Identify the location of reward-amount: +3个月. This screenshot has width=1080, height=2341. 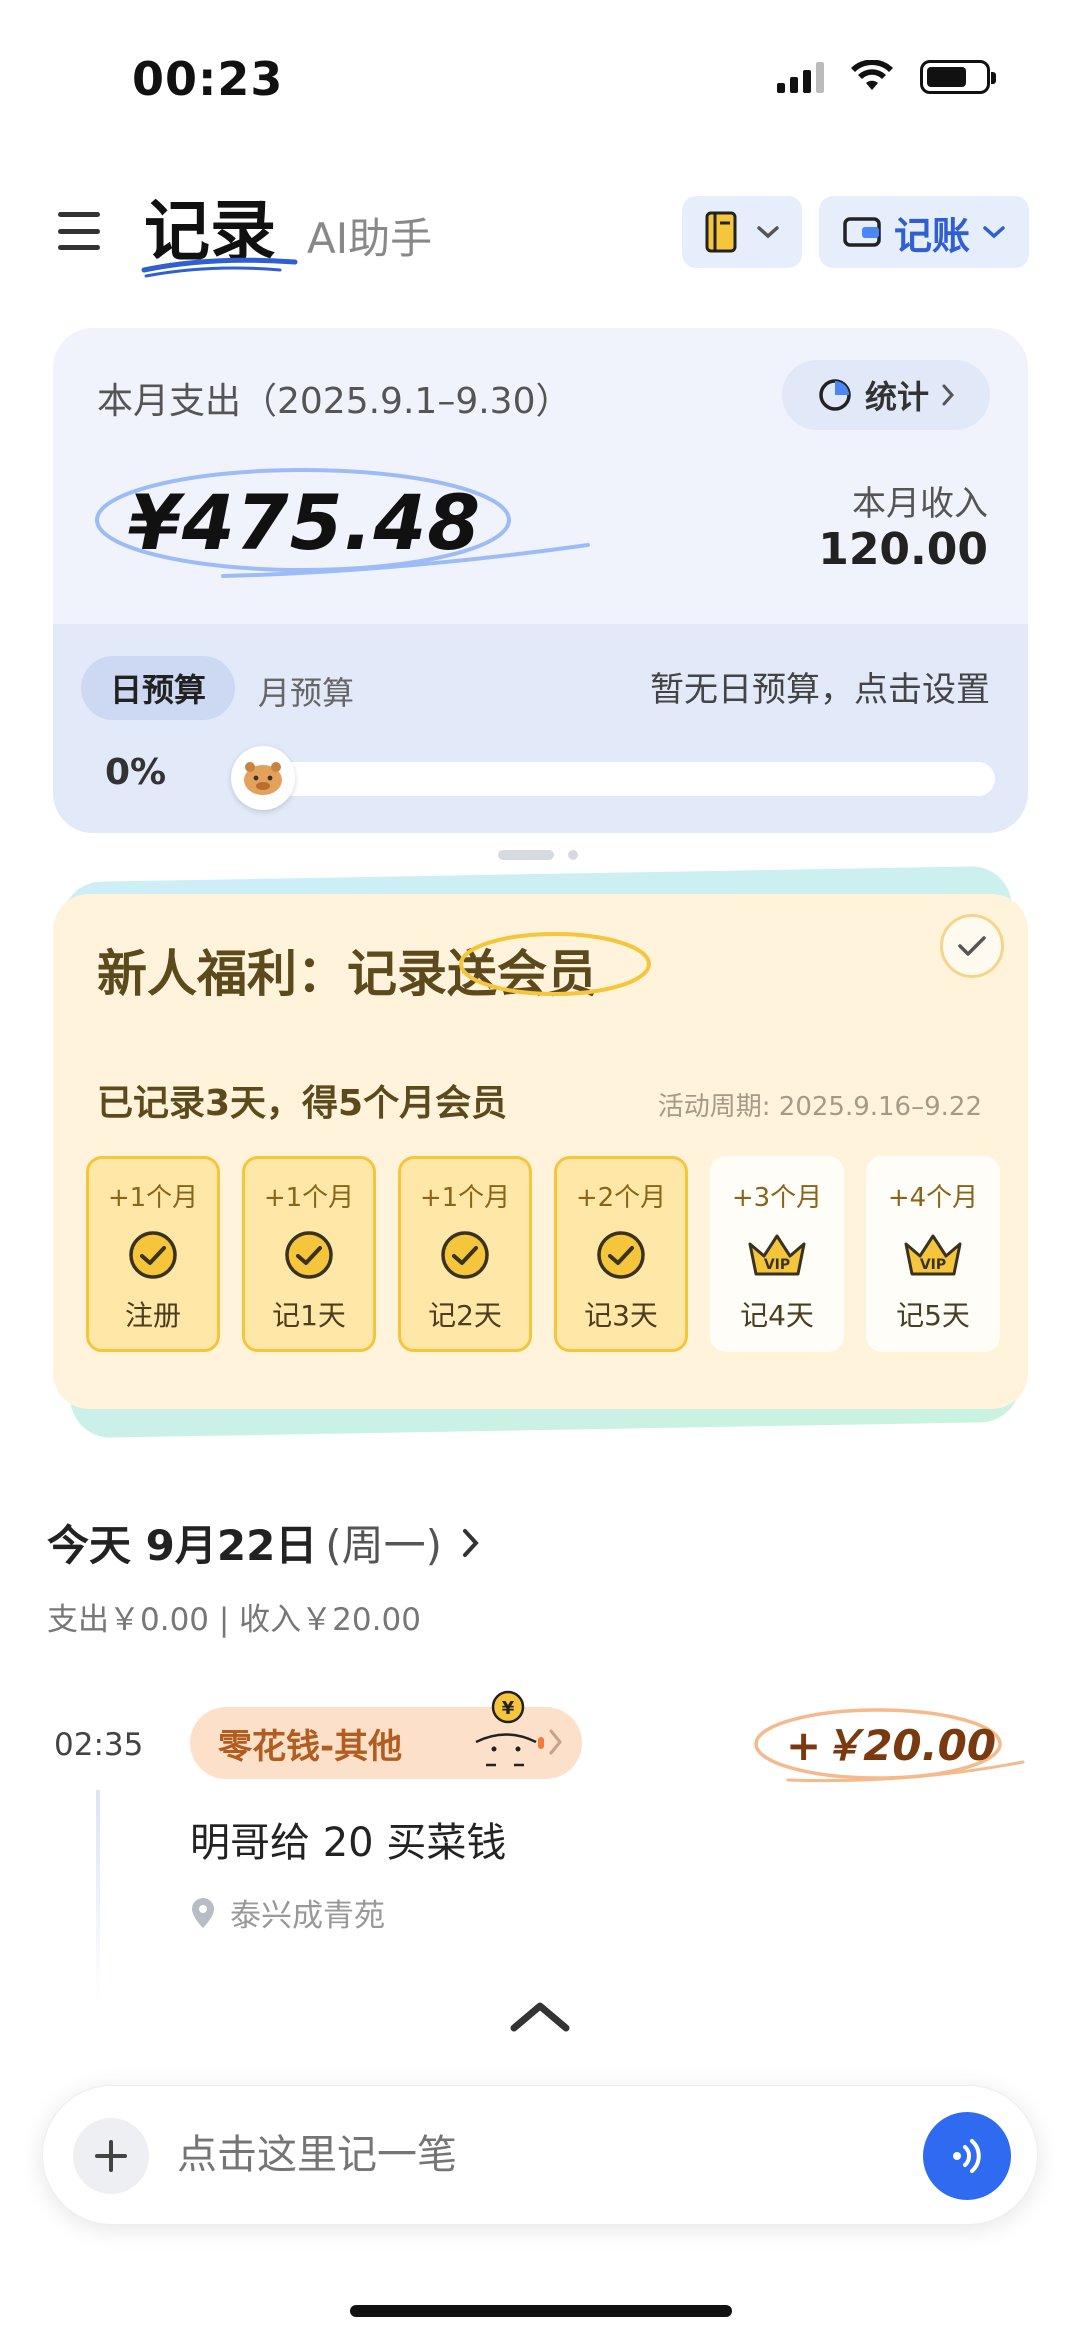
(777, 1198).